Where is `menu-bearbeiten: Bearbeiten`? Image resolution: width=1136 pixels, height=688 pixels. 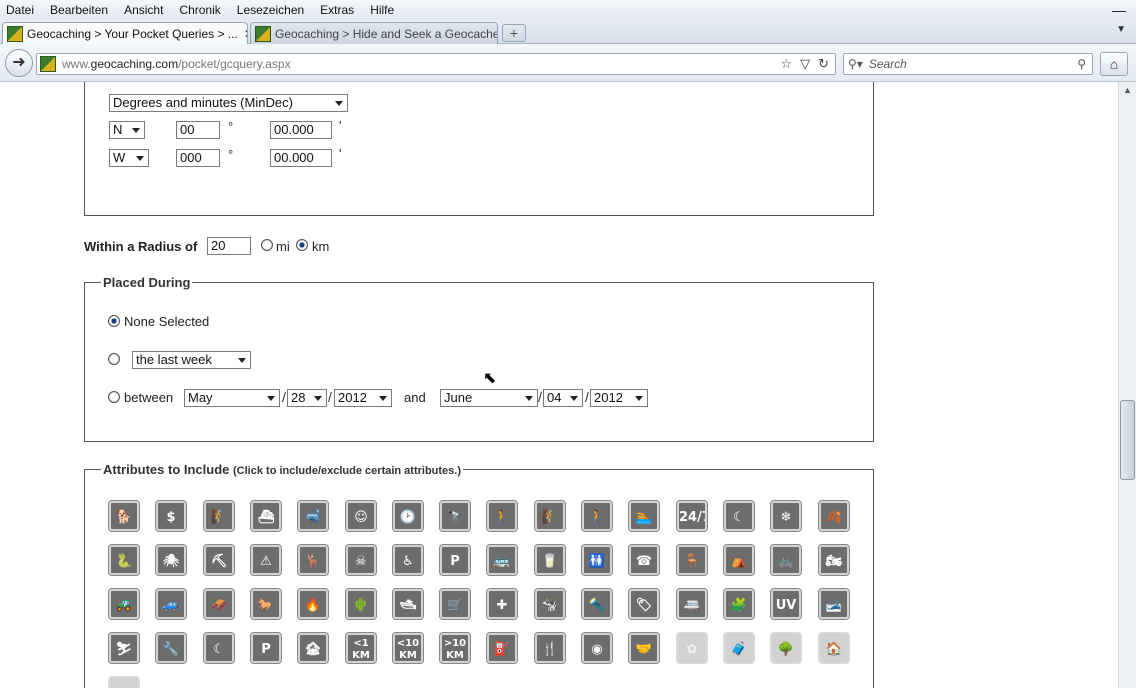 menu-bearbeiten: Bearbeiten is located at coordinates (79, 10).